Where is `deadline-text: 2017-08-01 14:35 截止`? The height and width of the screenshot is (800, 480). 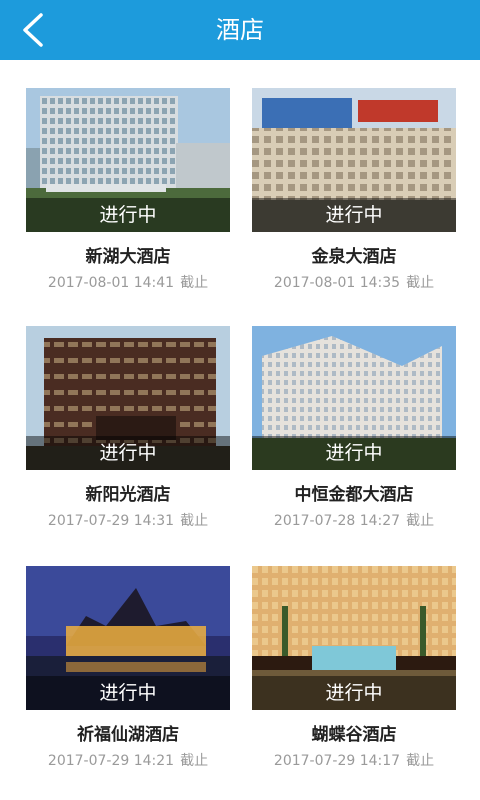
deadline-text: 2017-08-01 14:35 截止 is located at coordinates (354, 282).